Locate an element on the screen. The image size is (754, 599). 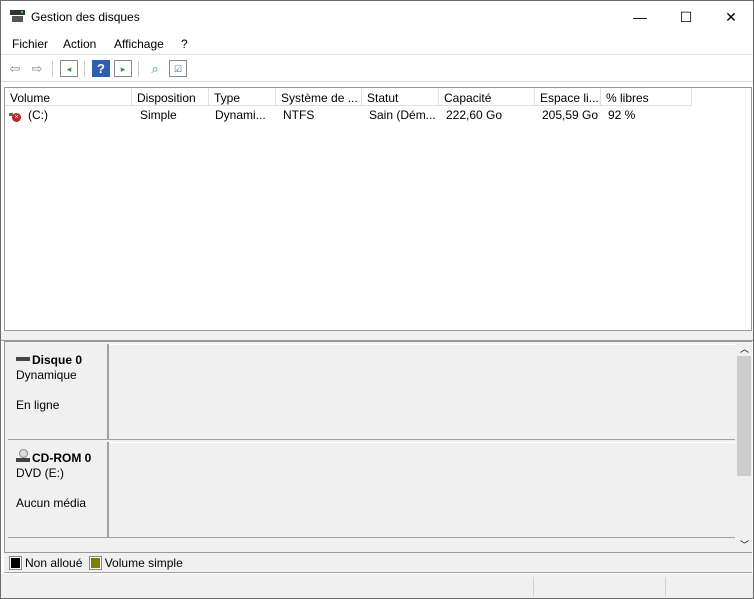
volume-error-icon: × is located at coordinates (15, 117).